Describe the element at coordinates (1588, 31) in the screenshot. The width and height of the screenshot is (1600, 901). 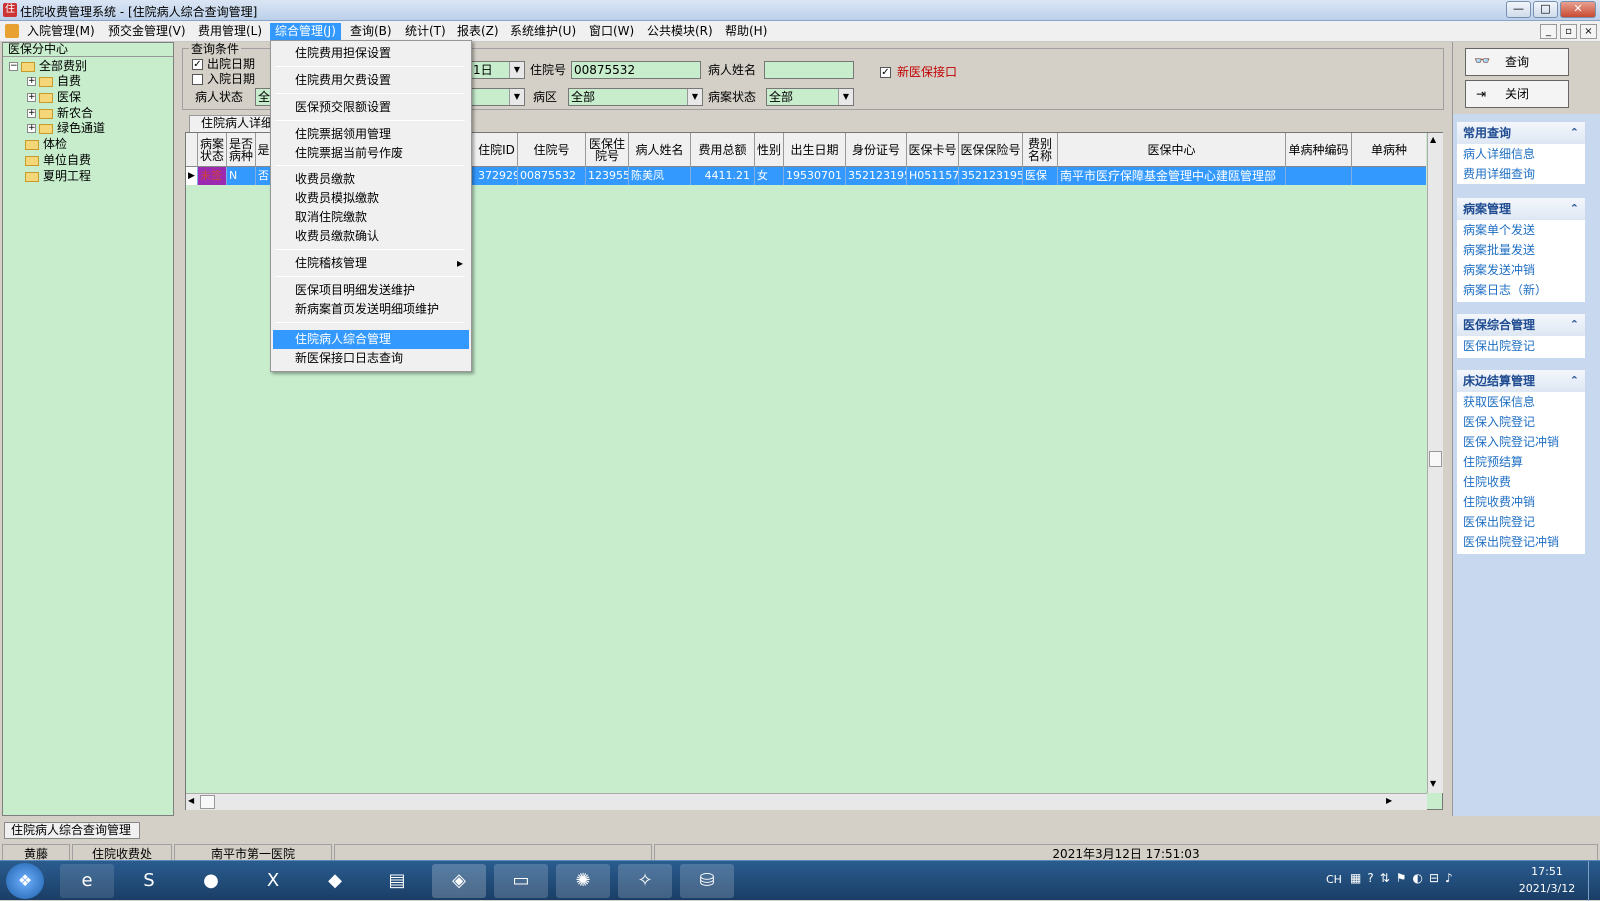
I see `mdi-close-button: ×` at that location.